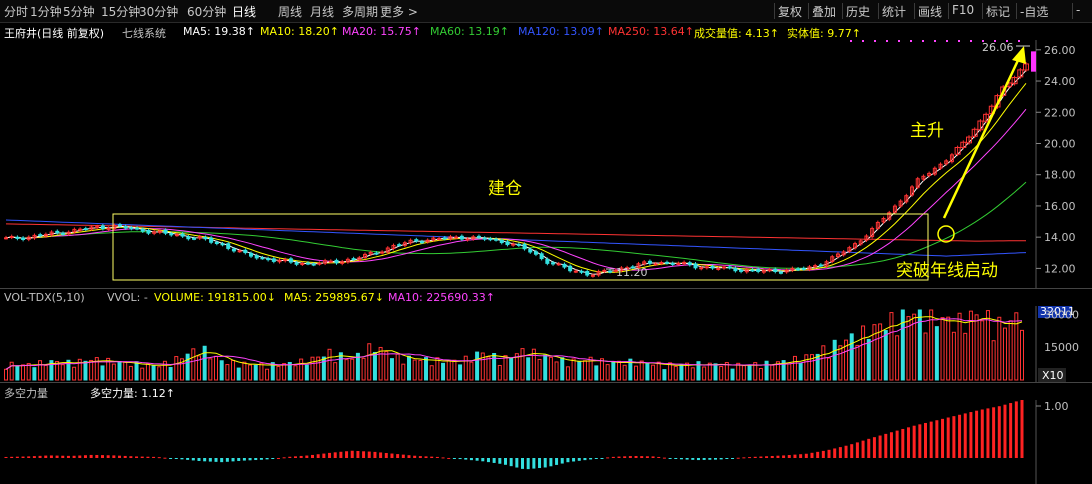  I want to click on period-tab-5: 60分钟, so click(206, 11).